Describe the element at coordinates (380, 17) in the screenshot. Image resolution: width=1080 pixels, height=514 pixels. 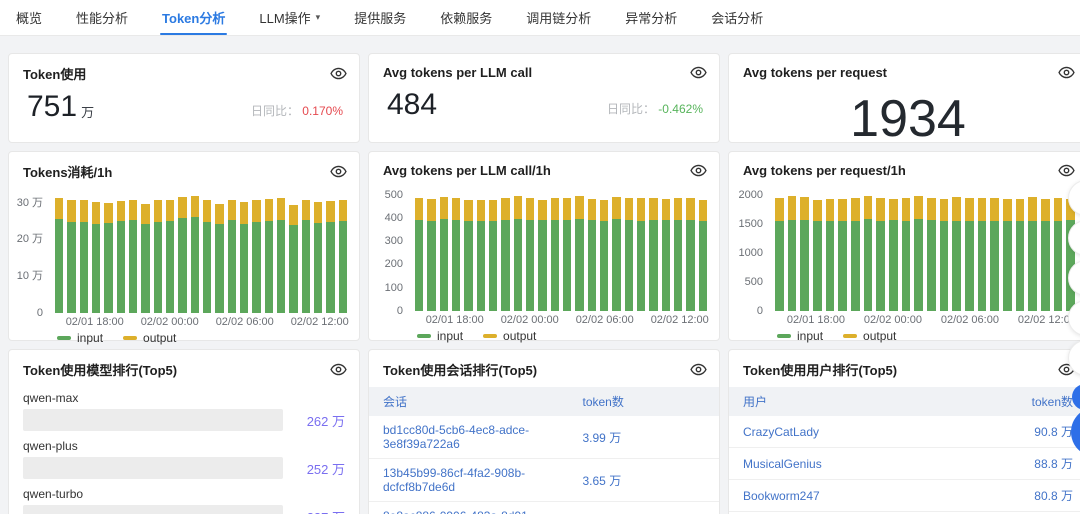
I see `tab-provided-services: 提供服务` at that location.